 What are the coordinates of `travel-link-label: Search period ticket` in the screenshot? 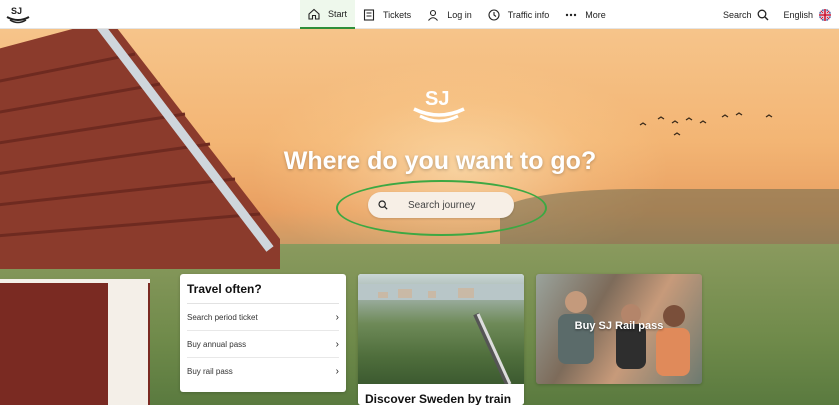 It's located at (222, 317).